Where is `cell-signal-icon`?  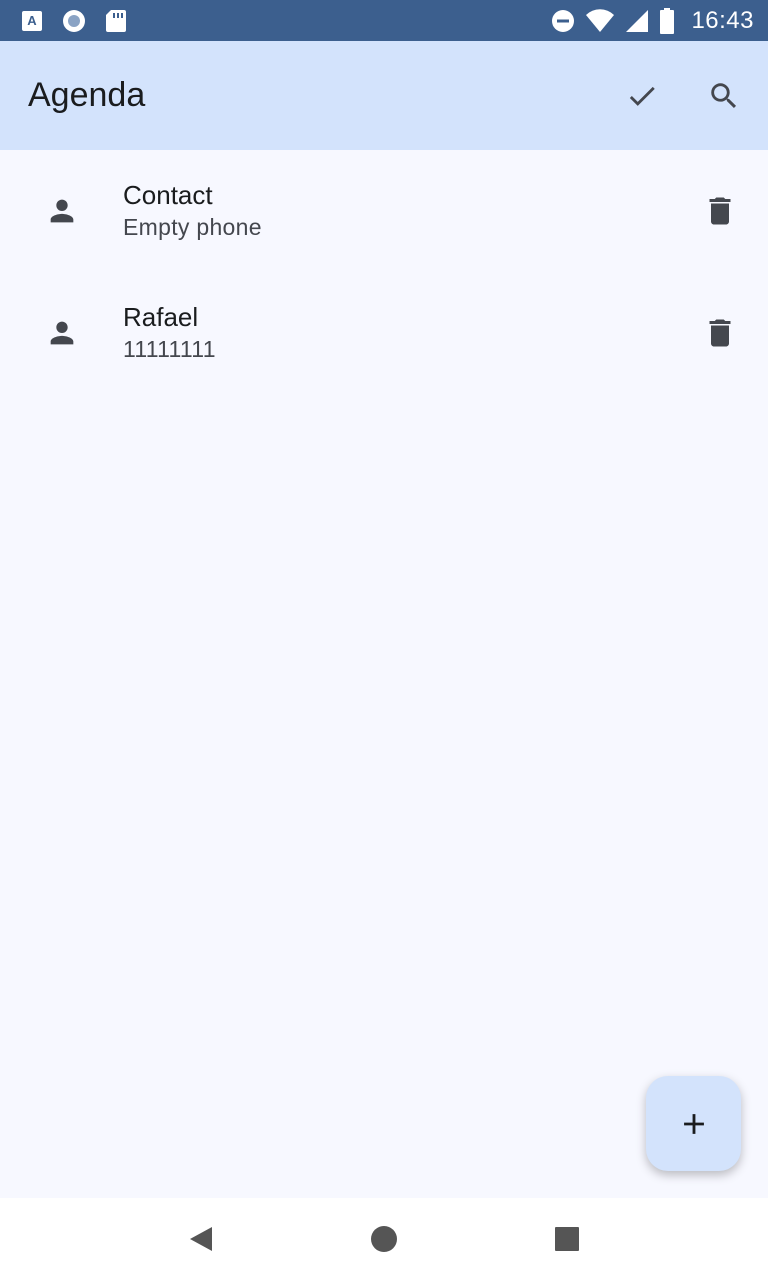 cell-signal-icon is located at coordinates (637, 21).